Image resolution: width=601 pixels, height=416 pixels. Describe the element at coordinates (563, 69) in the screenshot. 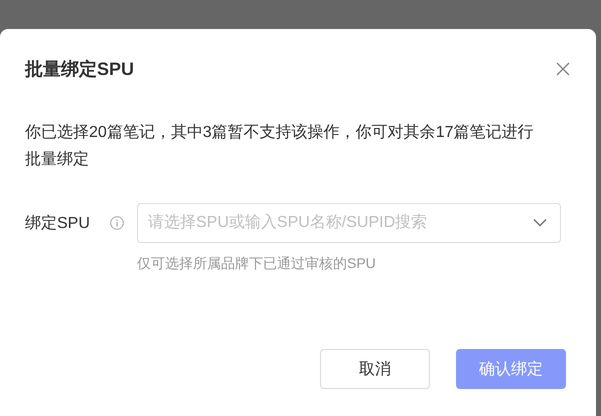

I see `close-icon` at that location.